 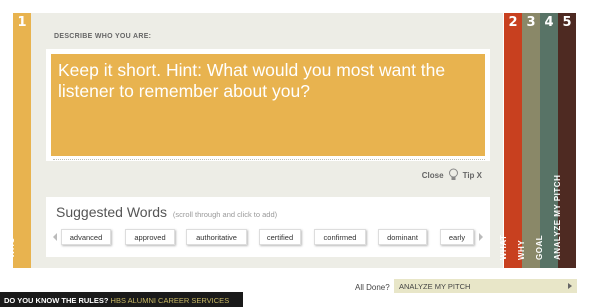 What do you see at coordinates (549, 22) in the screenshot?
I see `step-number: 4` at bounding box center [549, 22].